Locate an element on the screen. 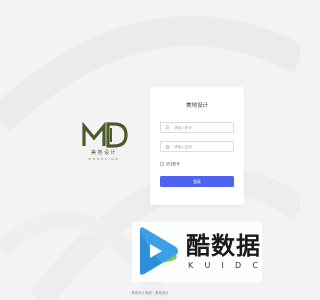 This screenshot has width=320, height=300. logo-name-en: MODESIGN is located at coordinates (104, 159).